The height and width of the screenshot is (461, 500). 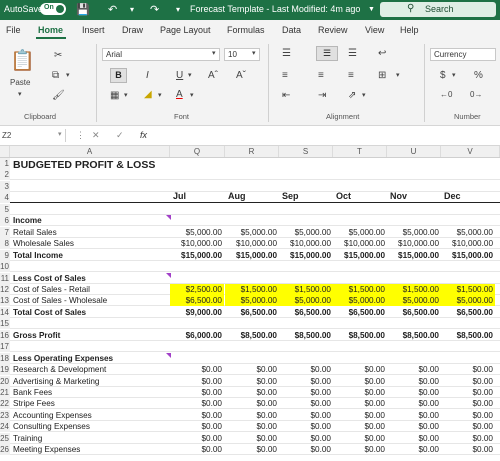 What do you see at coordinates (197, 312) in the screenshot?
I see `value-cell: $9,000.00` at bounding box center [197, 312].